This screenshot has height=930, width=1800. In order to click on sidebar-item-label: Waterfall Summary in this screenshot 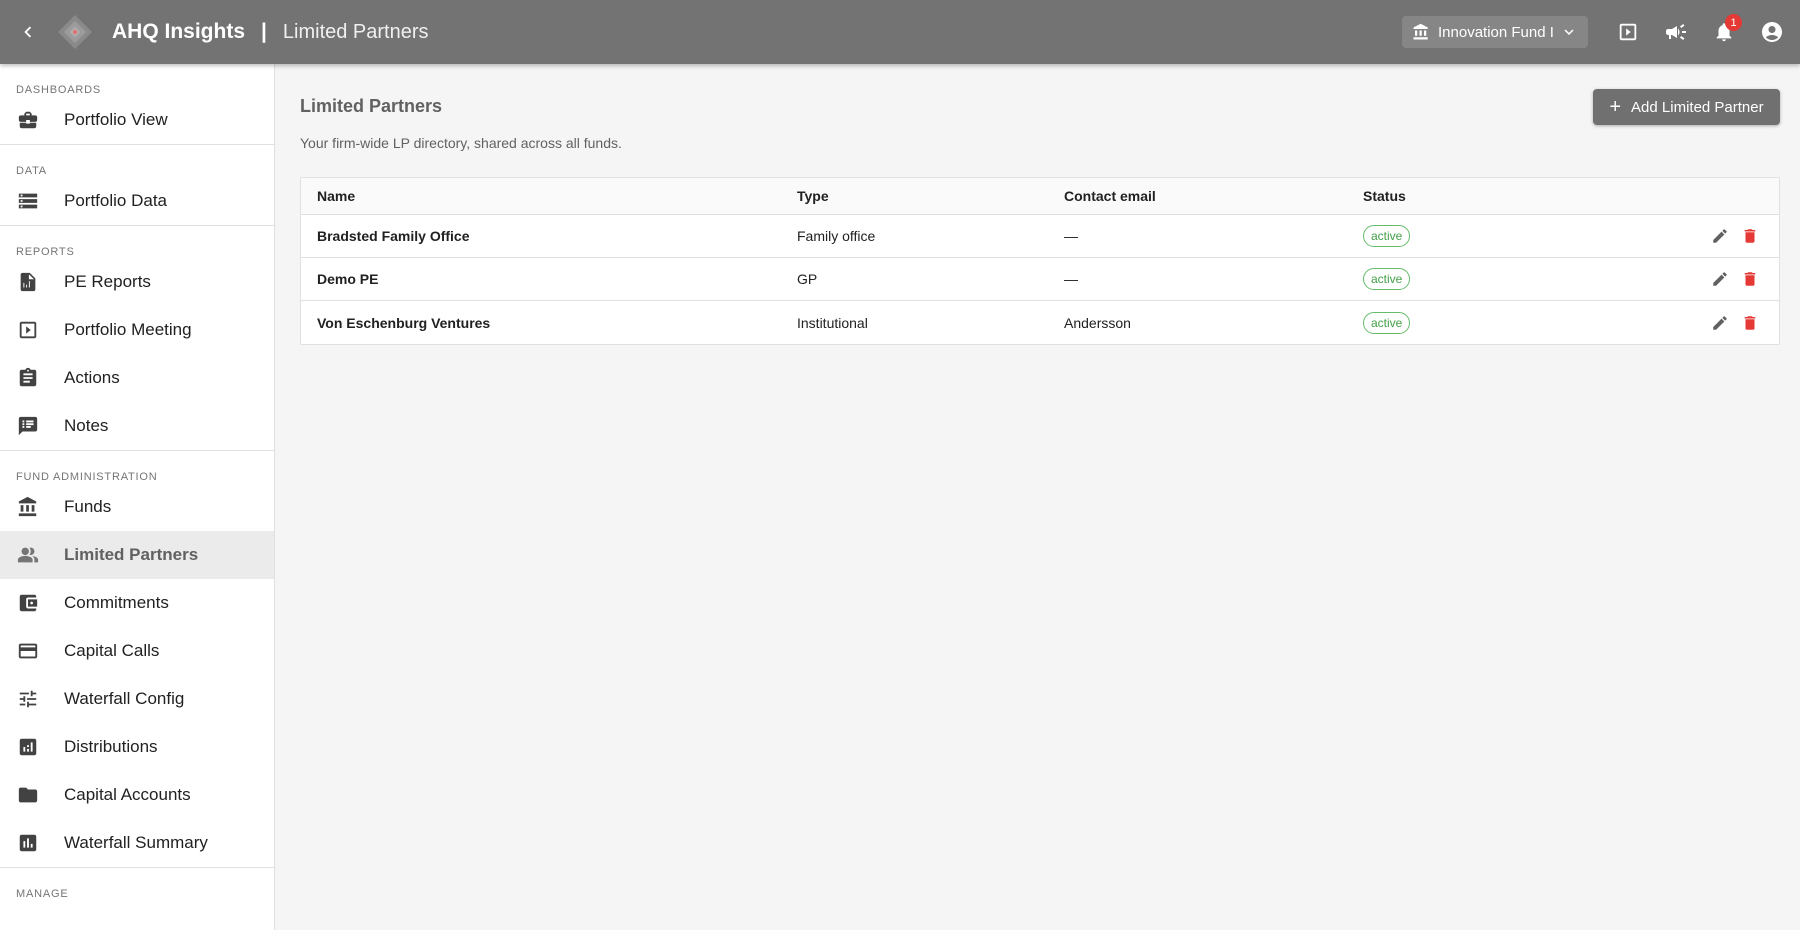, I will do `click(136, 842)`.